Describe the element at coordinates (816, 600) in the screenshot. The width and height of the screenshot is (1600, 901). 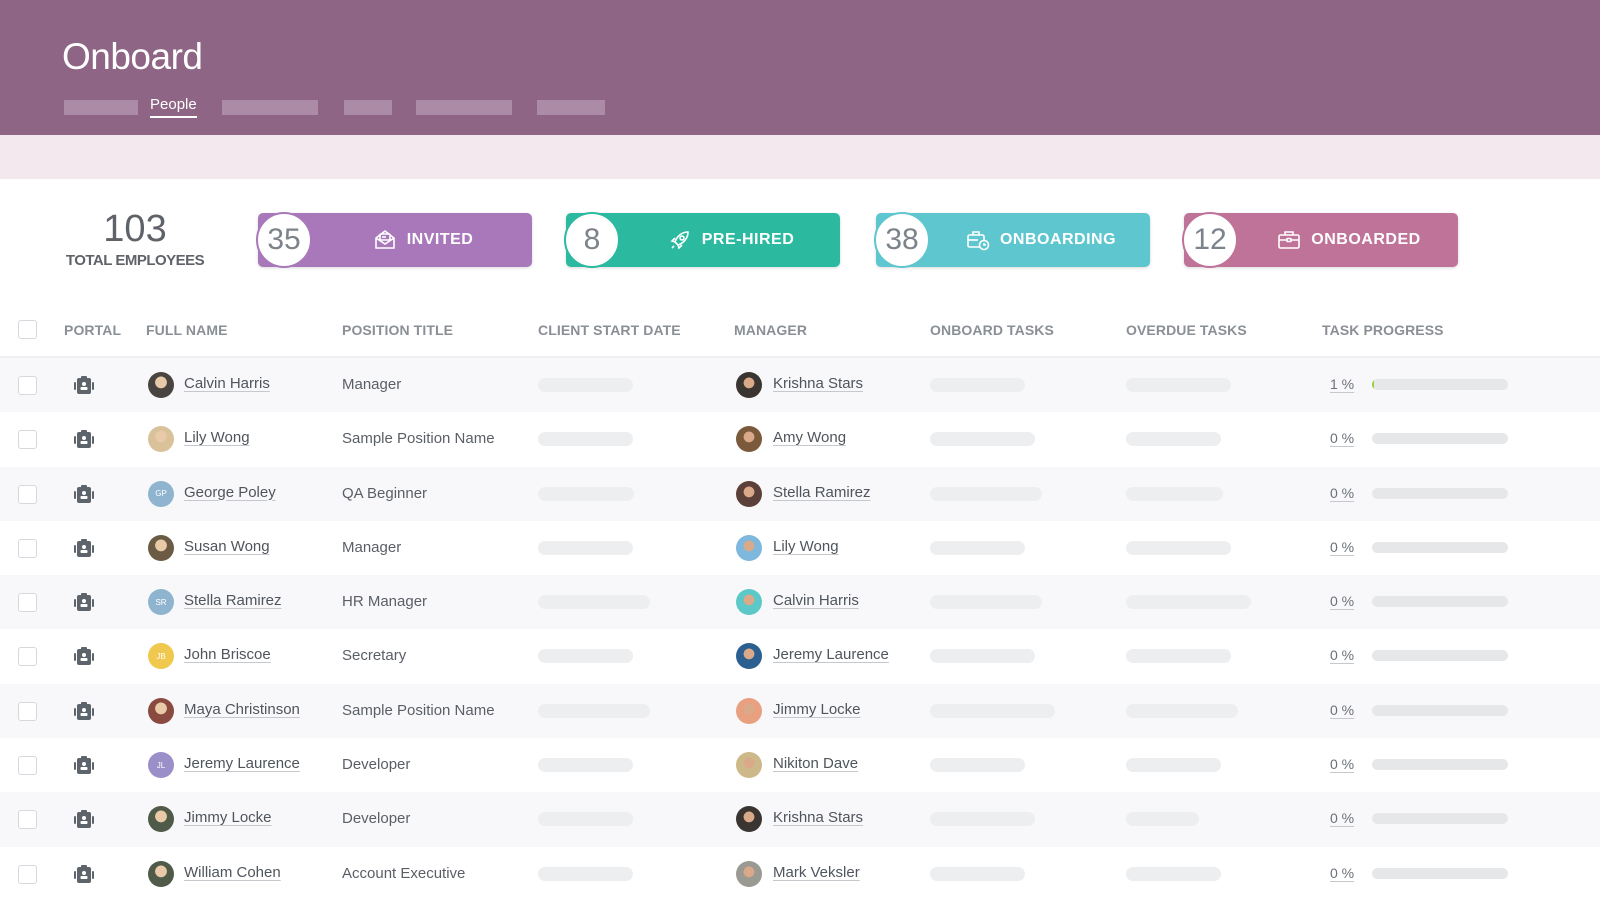
I see `manager-name-link: Calvin Harris` at that location.